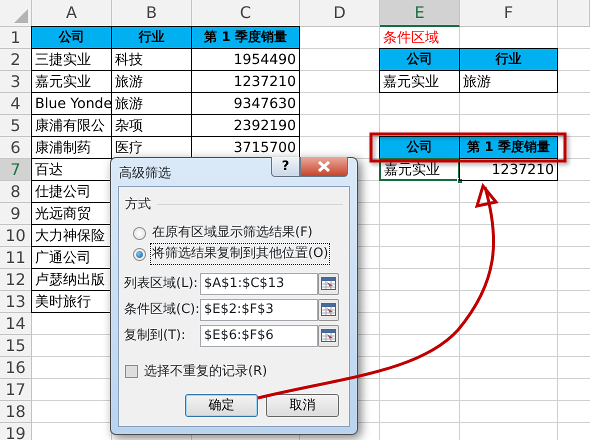 The height and width of the screenshot is (440, 590). What do you see at coordinates (16, 368) in the screenshot?
I see `row-header: 16` at bounding box center [16, 368].